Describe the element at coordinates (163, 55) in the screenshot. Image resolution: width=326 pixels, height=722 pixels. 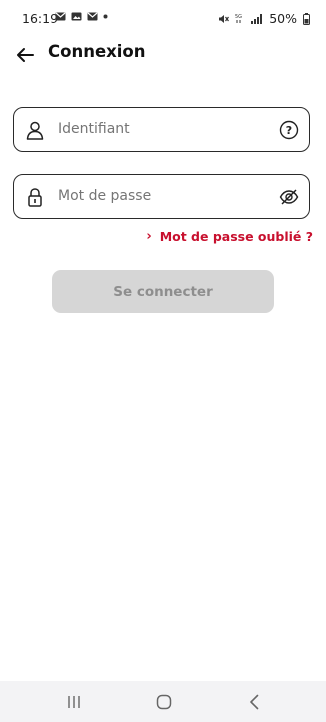
I see `app-header: Connexion` at that location.